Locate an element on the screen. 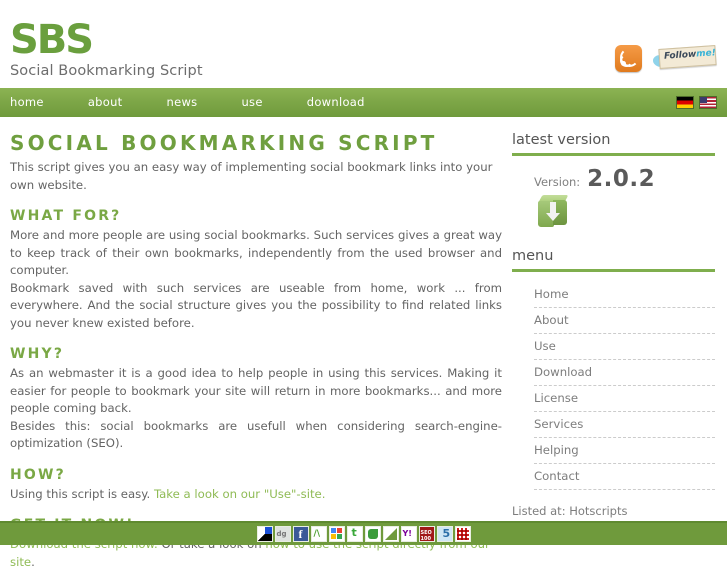  qr-bookmark-icon is located at coordinates (462, 534).